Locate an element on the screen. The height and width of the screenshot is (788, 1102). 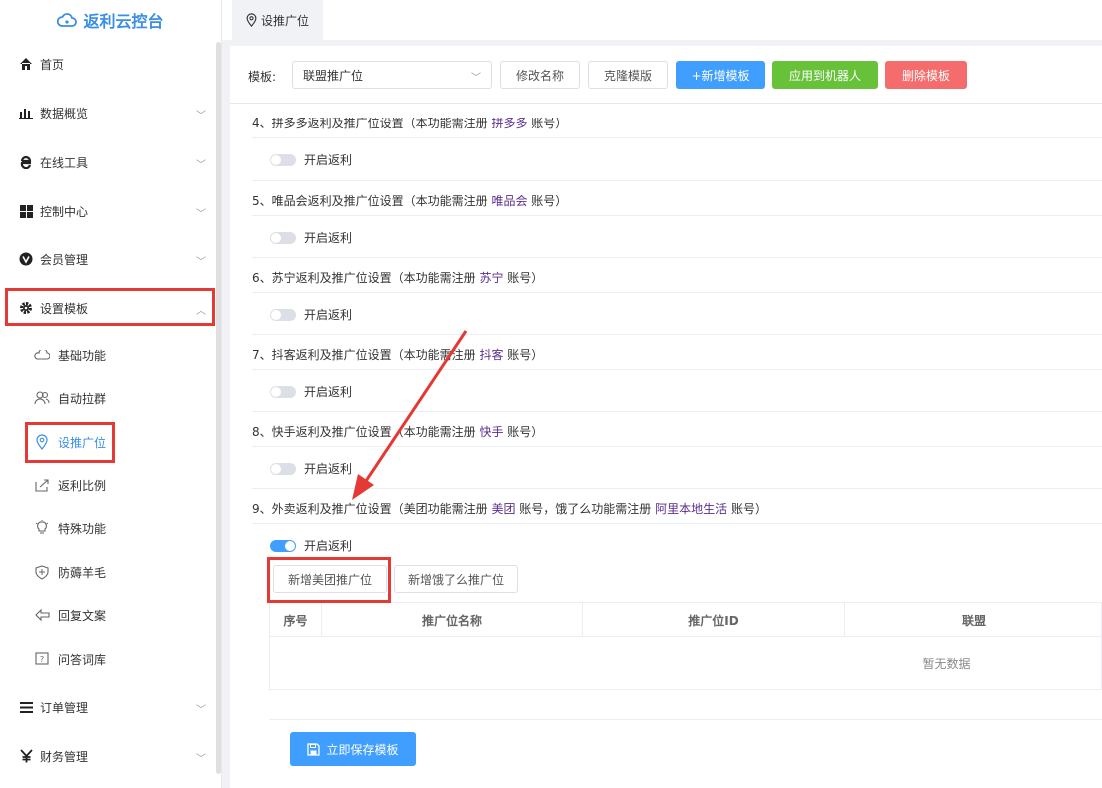
submenu-label: 问答词库 is located at coordinates (82, 659).